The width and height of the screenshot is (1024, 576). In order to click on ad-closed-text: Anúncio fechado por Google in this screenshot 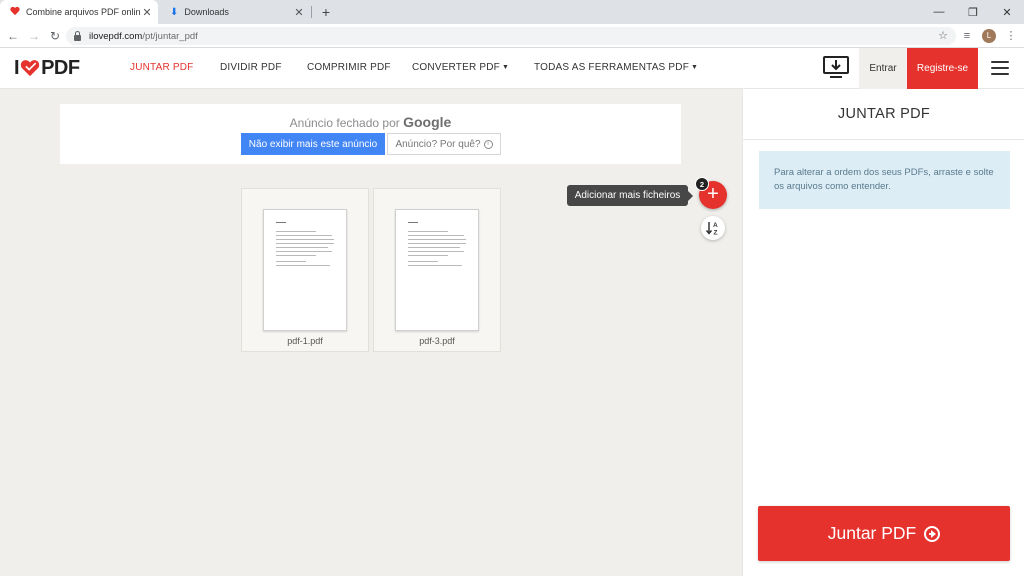, I will do `click(370, 122)`.